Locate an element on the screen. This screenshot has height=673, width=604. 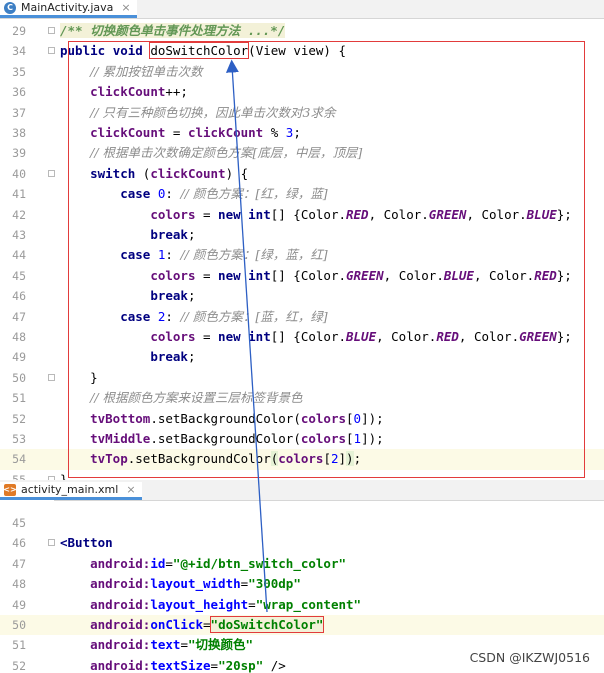
code-line: 49 break; is located at coordinates (302, 357).